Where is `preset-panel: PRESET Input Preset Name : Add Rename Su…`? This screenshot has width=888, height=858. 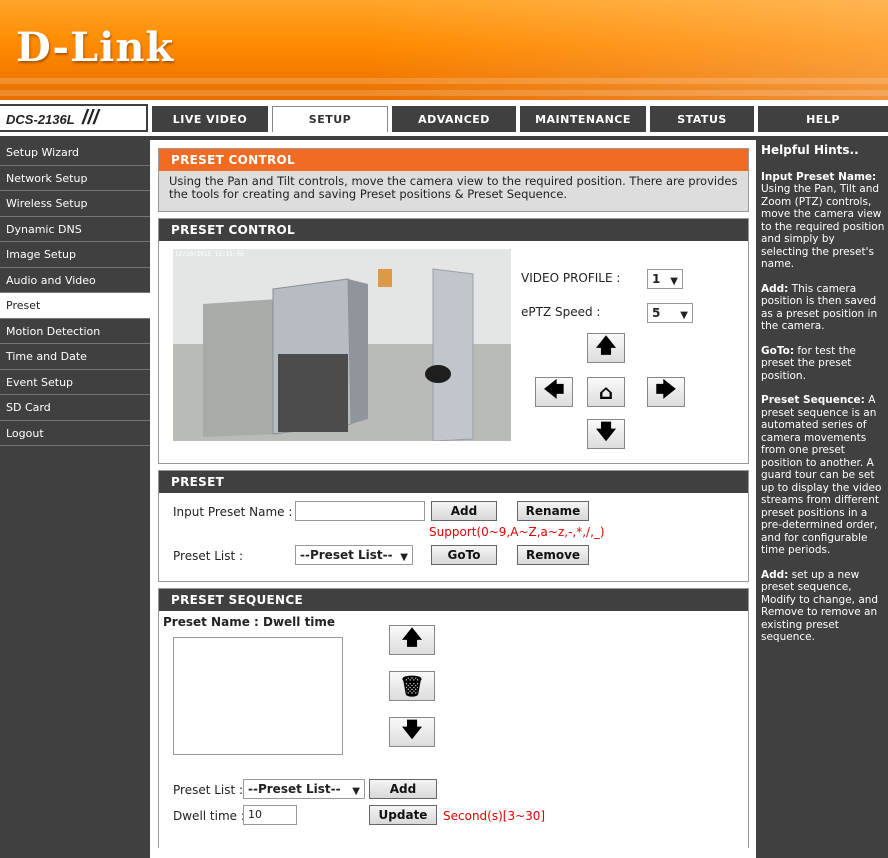
preset-panel: PRESET Input Preset Name : Add Rename Su… is located at coordinates (453, 526).